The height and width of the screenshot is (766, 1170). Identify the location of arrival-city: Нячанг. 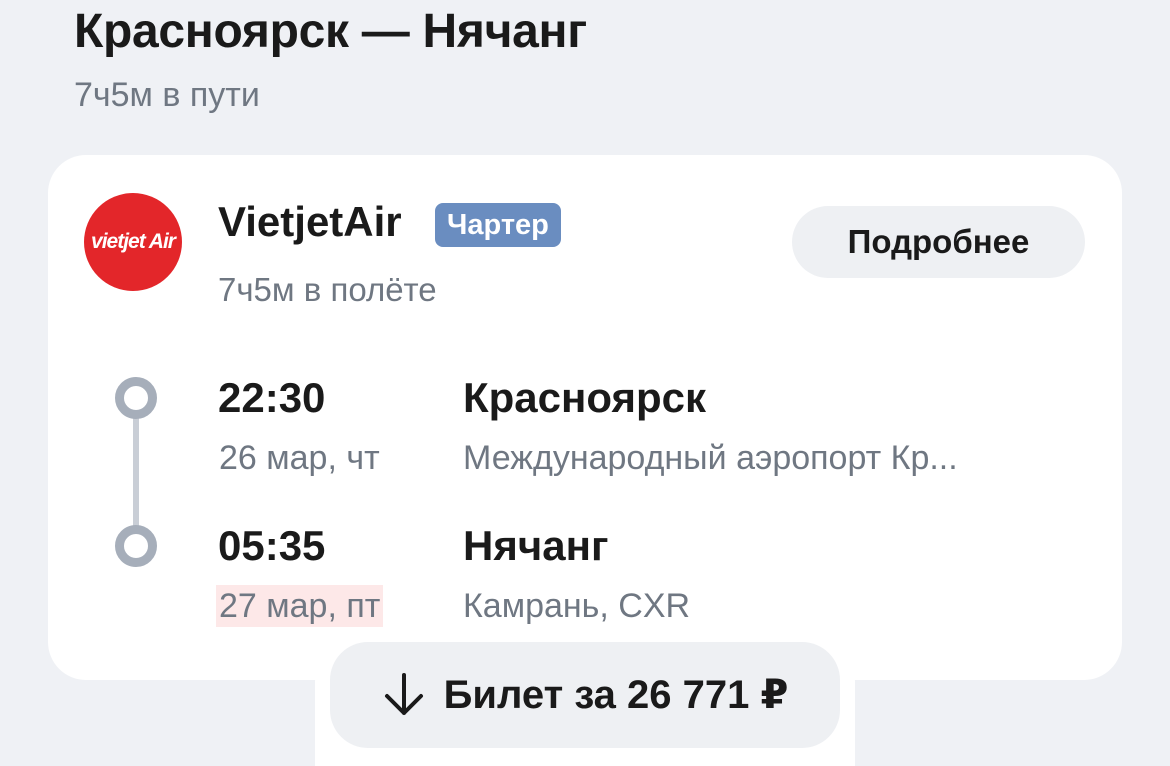
(536, 545).